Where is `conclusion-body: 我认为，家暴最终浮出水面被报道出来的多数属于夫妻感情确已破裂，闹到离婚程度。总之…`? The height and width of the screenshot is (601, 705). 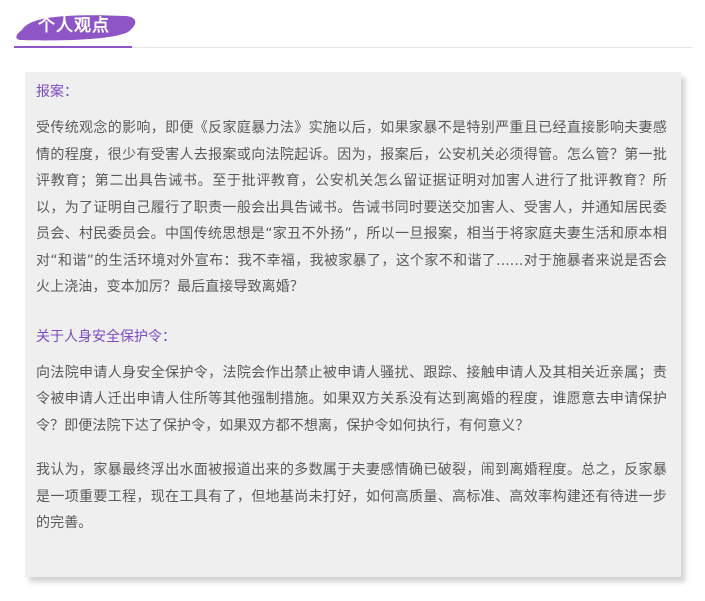
conclusion-body: 我认为，家暴最终浮出水面被报道出来的多数属于夫妻感情确已破裂，闹到离婚程度。总之… is located at coordinates (351, 496).